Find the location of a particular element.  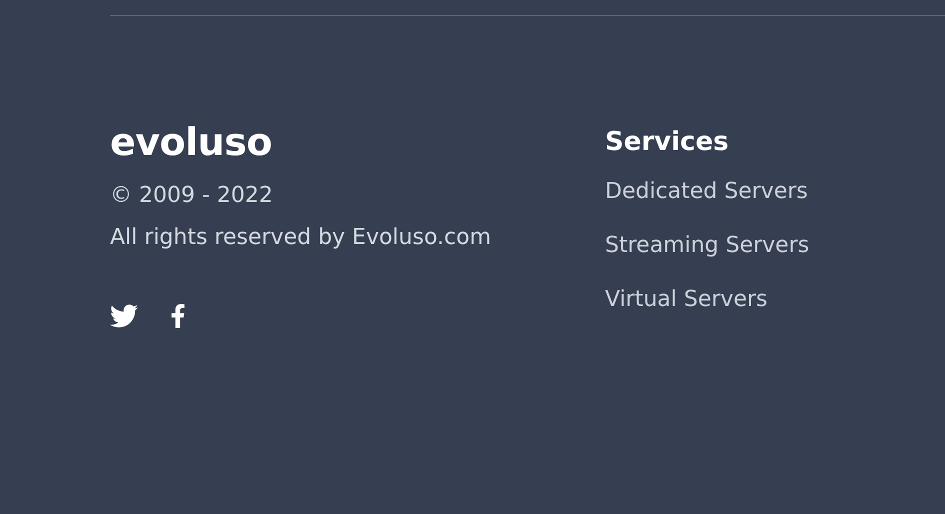

twitter-icon is located at coordinates (124, 316).